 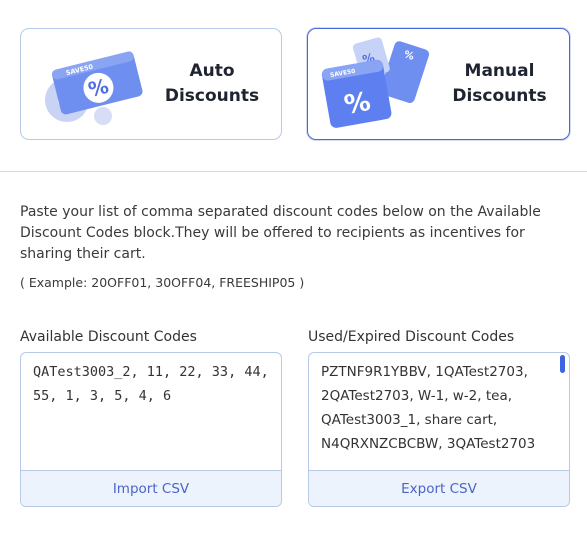 What do you see at coordinates (293, 171) in the screenshot?
I see `section-divider` at bounding box center [293, 171].